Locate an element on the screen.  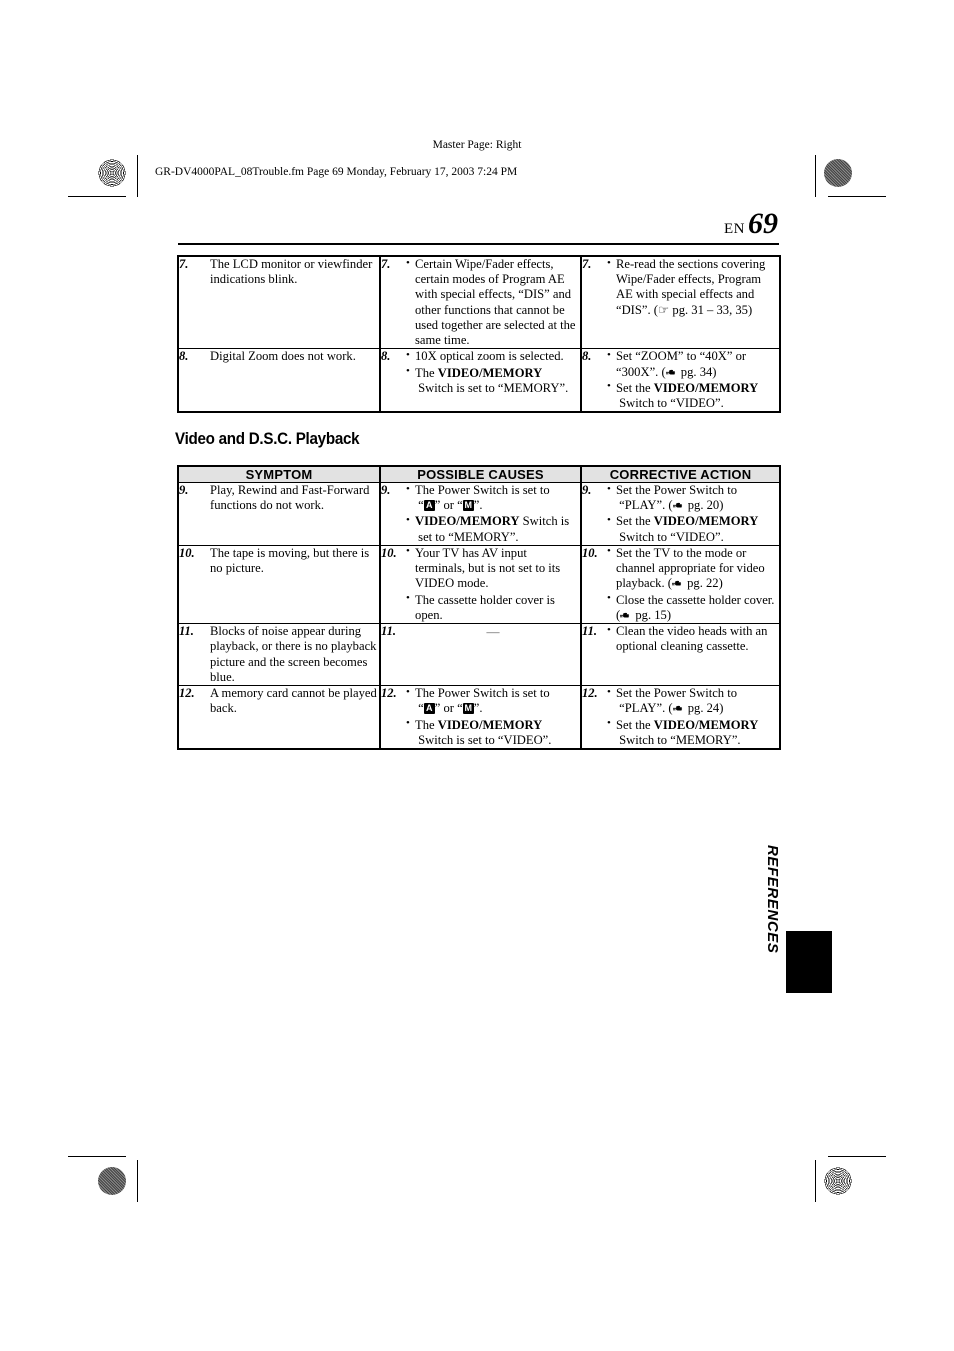
trim-line-right-upper is located at coordinates (857, 197).